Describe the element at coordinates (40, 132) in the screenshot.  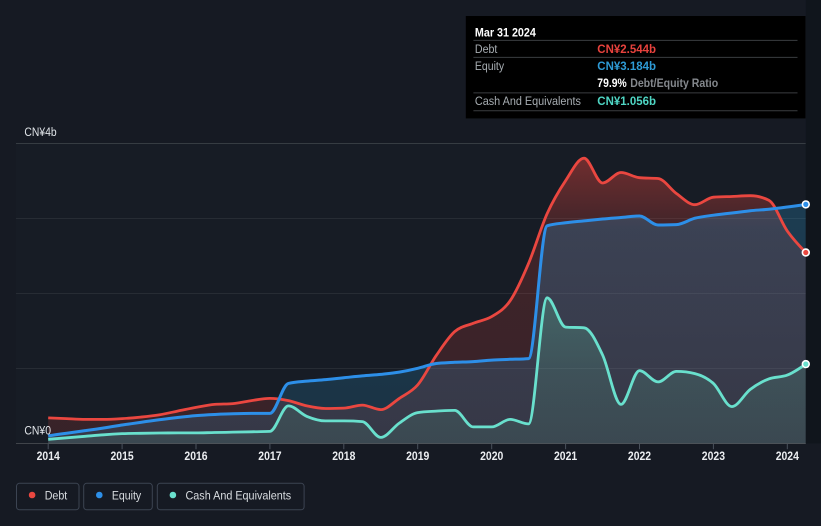
I see `svg-text: CN¥4b` at that location.